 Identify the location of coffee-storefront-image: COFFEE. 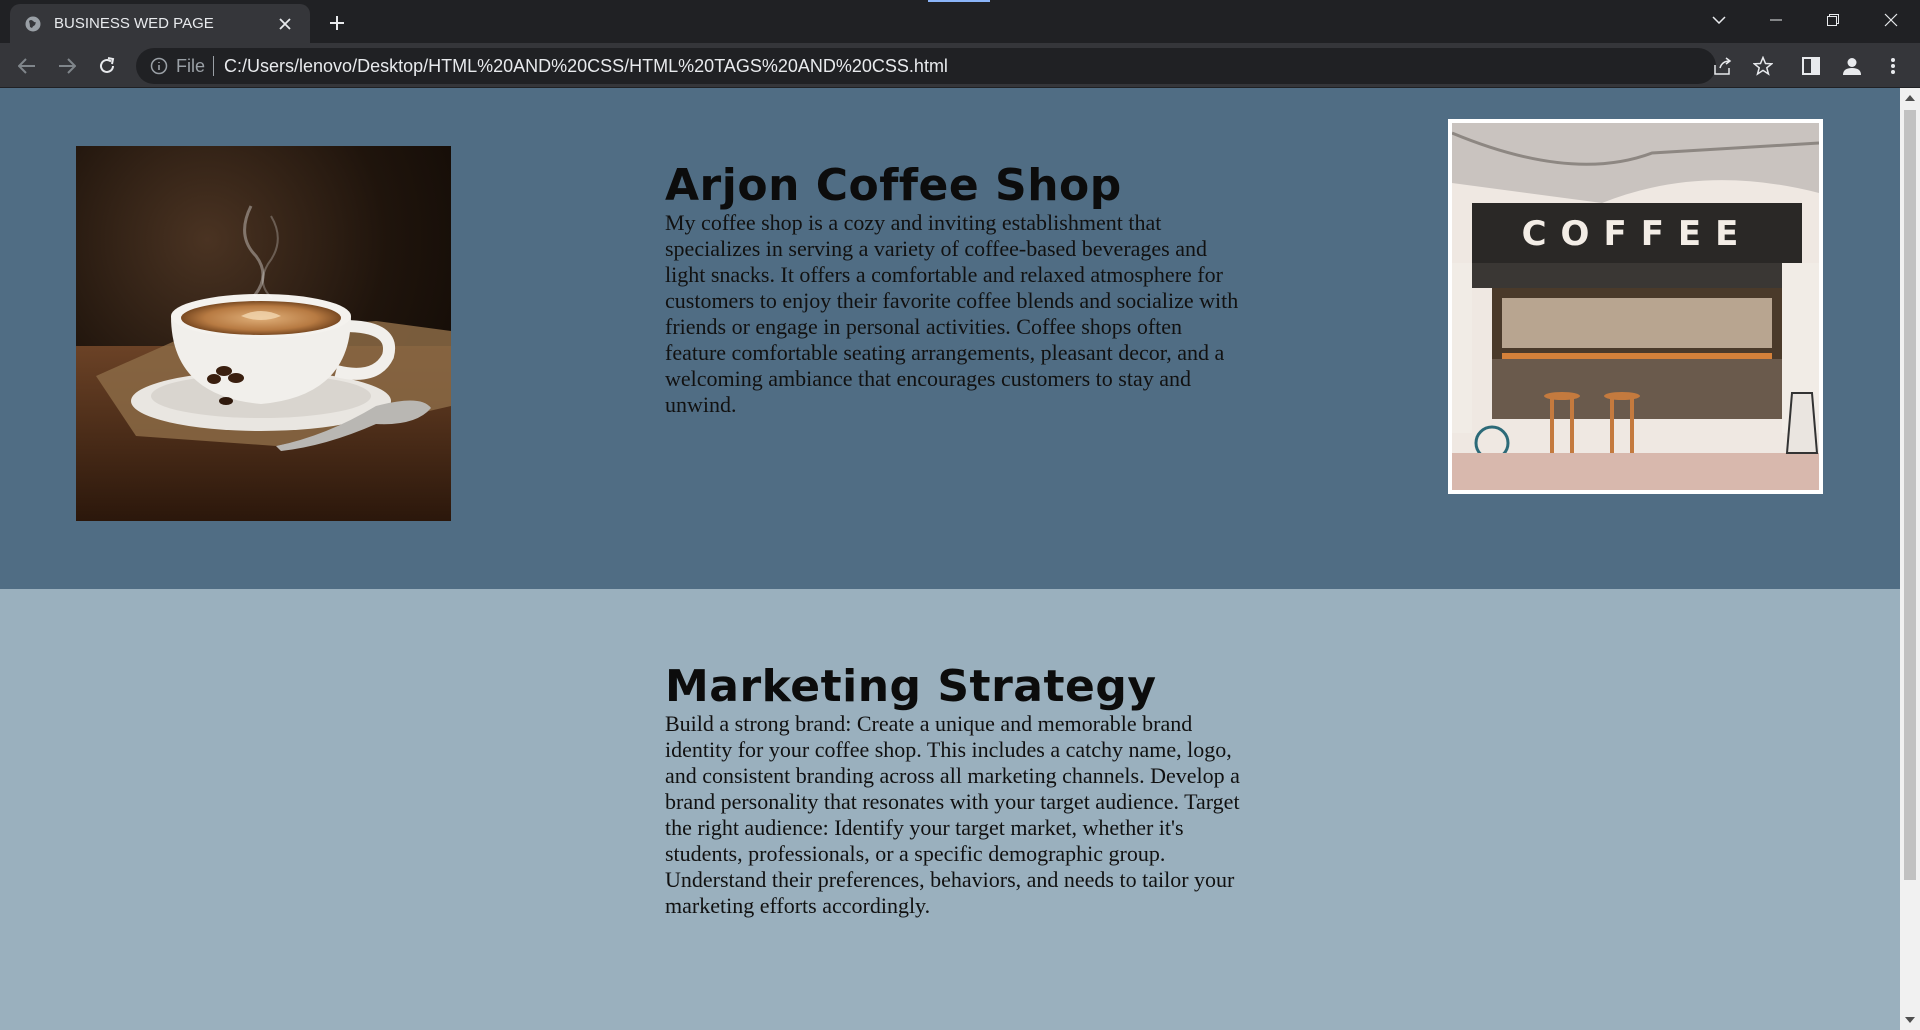
(1635, 306).